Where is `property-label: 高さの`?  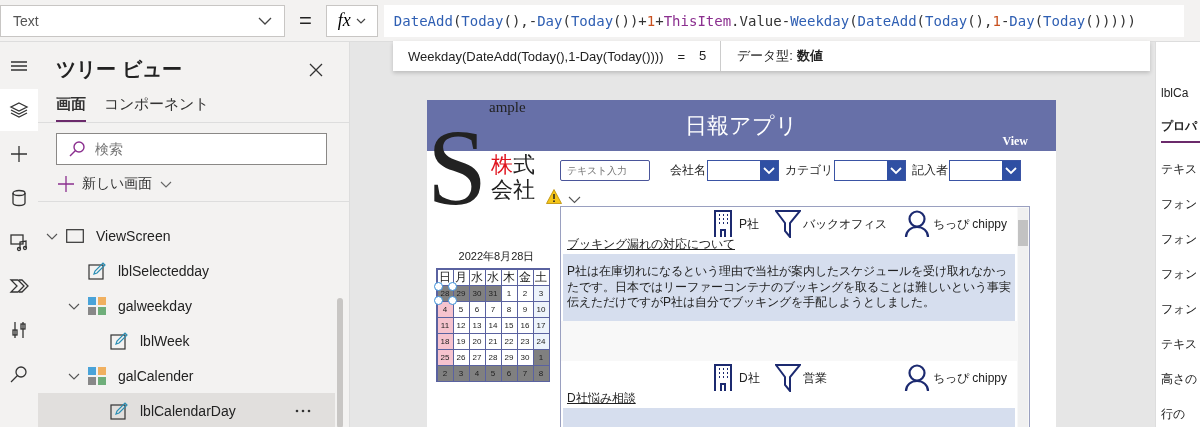 property-label: 高さの is located at coordinates (1179, 379).